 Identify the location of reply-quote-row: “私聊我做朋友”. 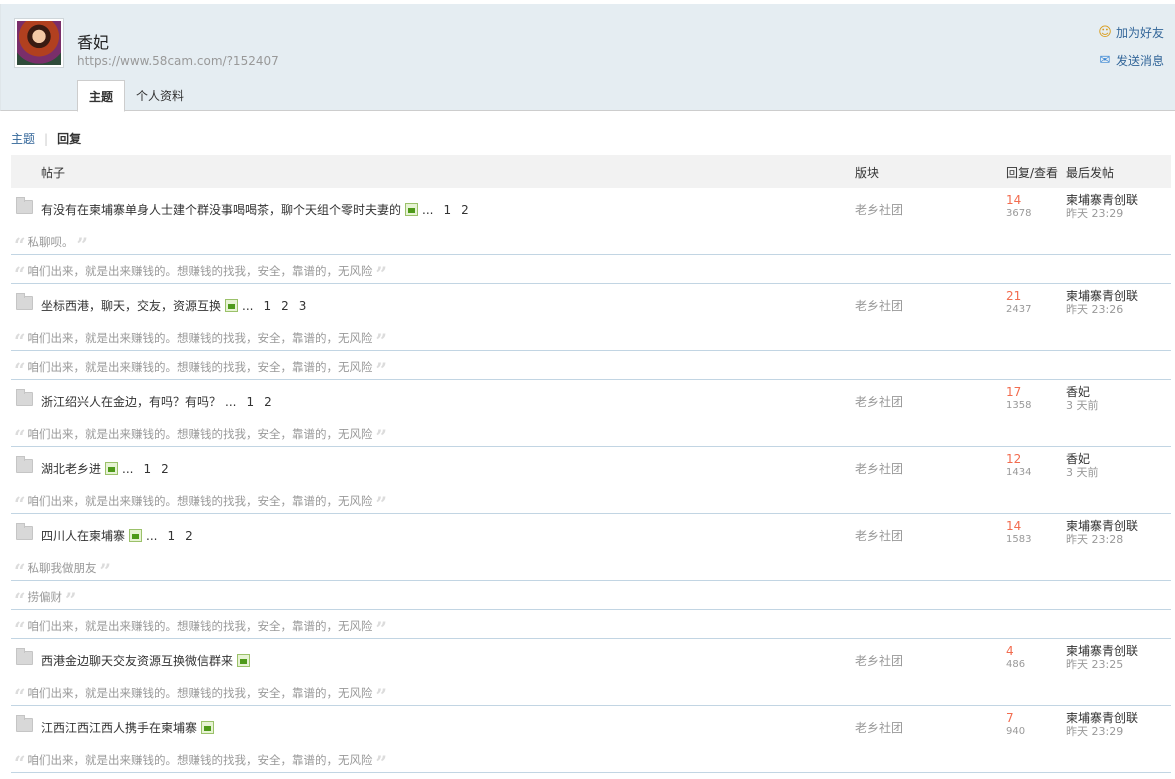
(591, 566).